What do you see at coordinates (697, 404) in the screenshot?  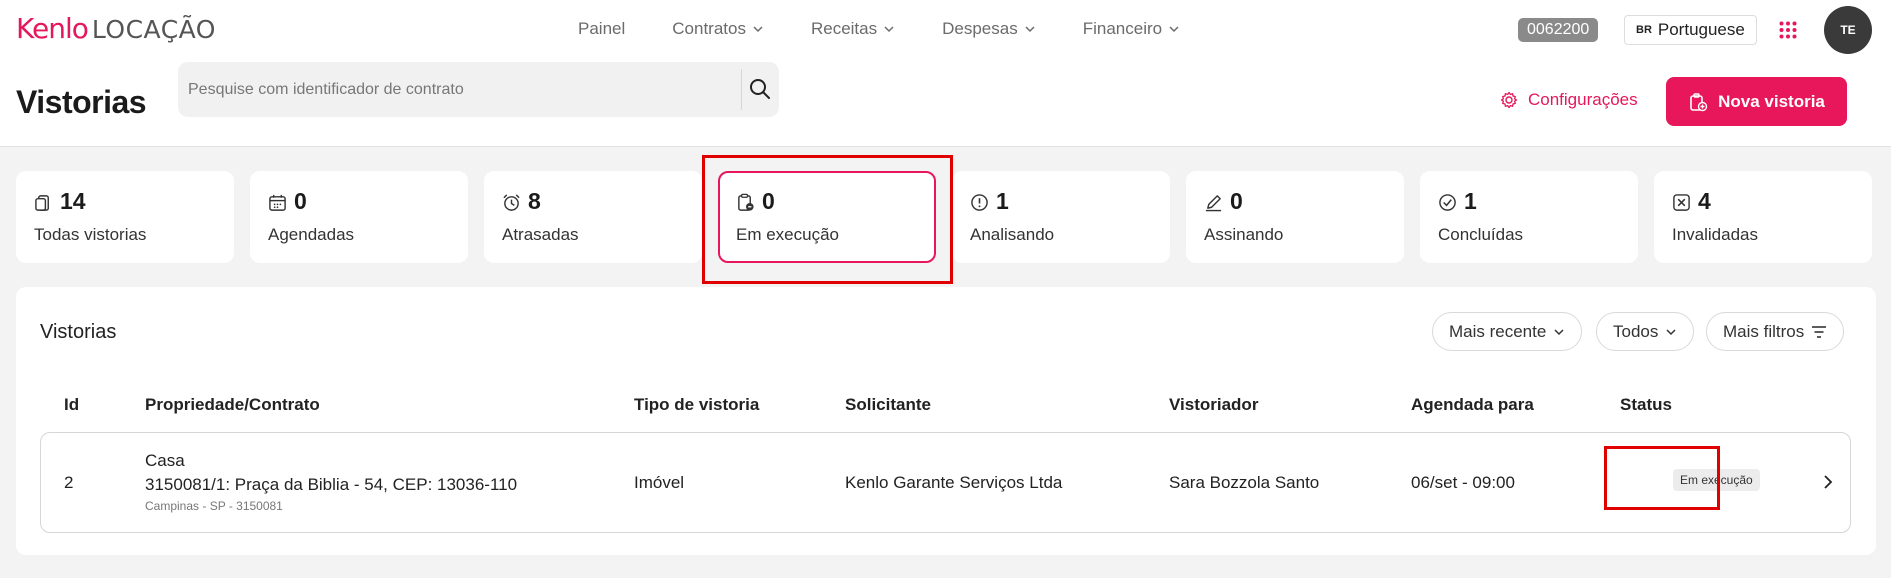 I see `column-header-type: Tipo de vistoria` at bounding box center [697, 404].